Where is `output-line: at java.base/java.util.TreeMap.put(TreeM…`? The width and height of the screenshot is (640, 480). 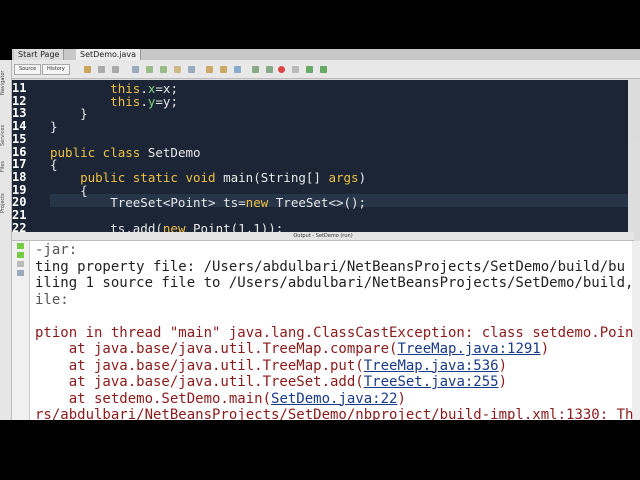
output-line: at java.base/java.util.TreeMap.put(TreeM… is located at coordinates (271, 366).